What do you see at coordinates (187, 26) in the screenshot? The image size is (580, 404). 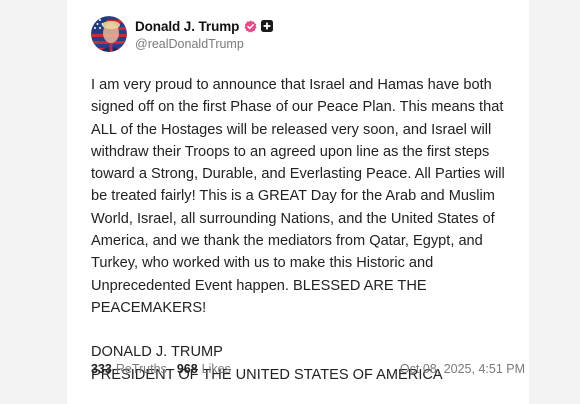 I see `author-display-name: Donald J. Trump` at bounding box center [187, 26].